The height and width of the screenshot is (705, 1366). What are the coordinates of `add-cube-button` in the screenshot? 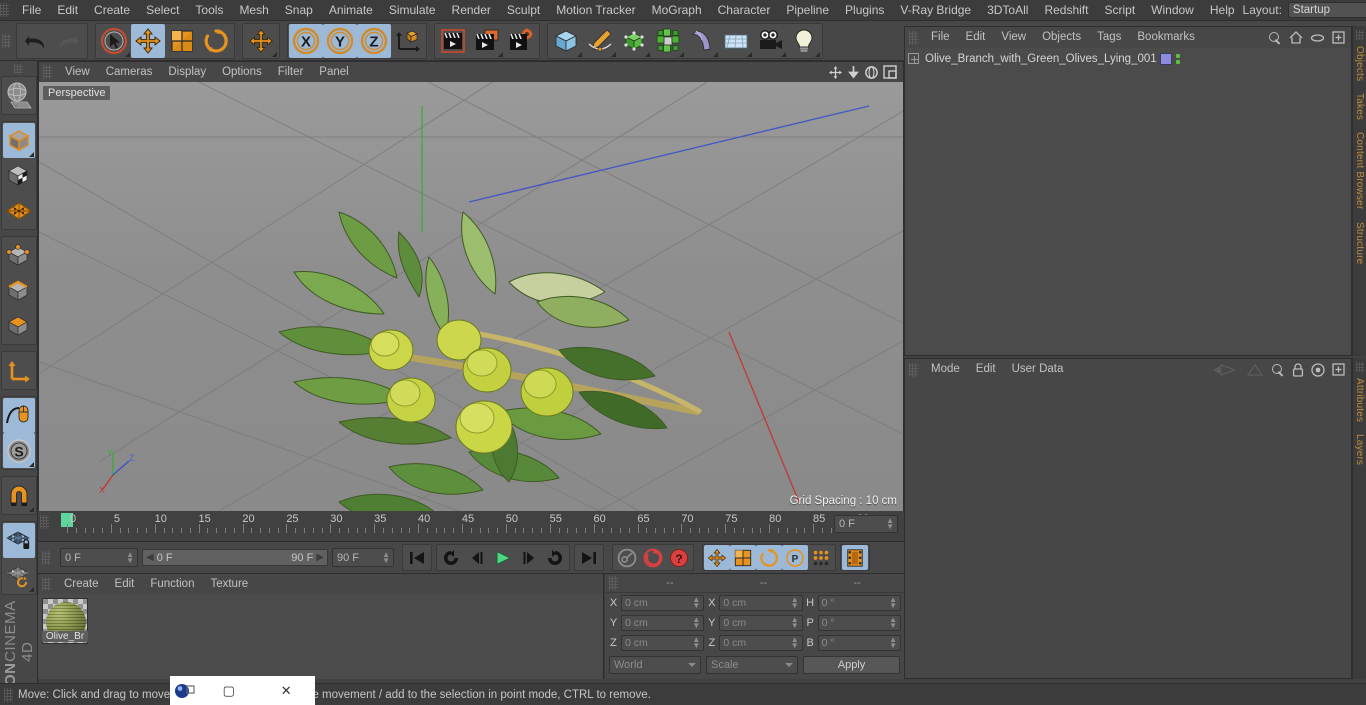 It's located at (566, 40).